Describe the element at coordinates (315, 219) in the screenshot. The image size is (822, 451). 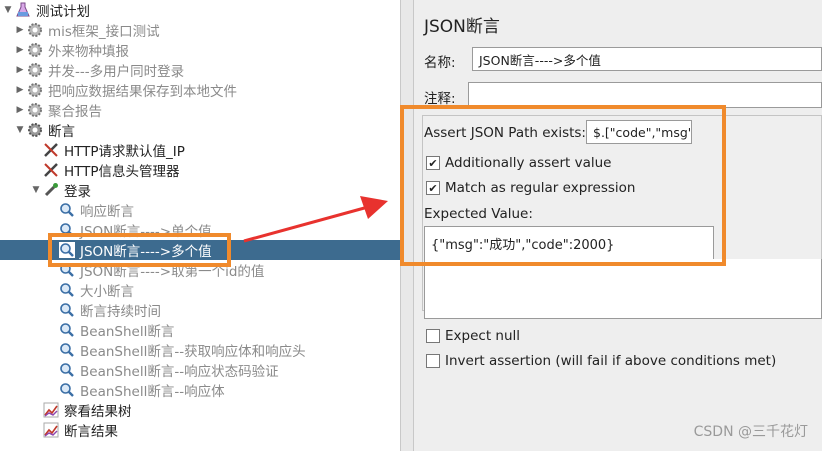
I see `annotation-arrow-icon` at that location.